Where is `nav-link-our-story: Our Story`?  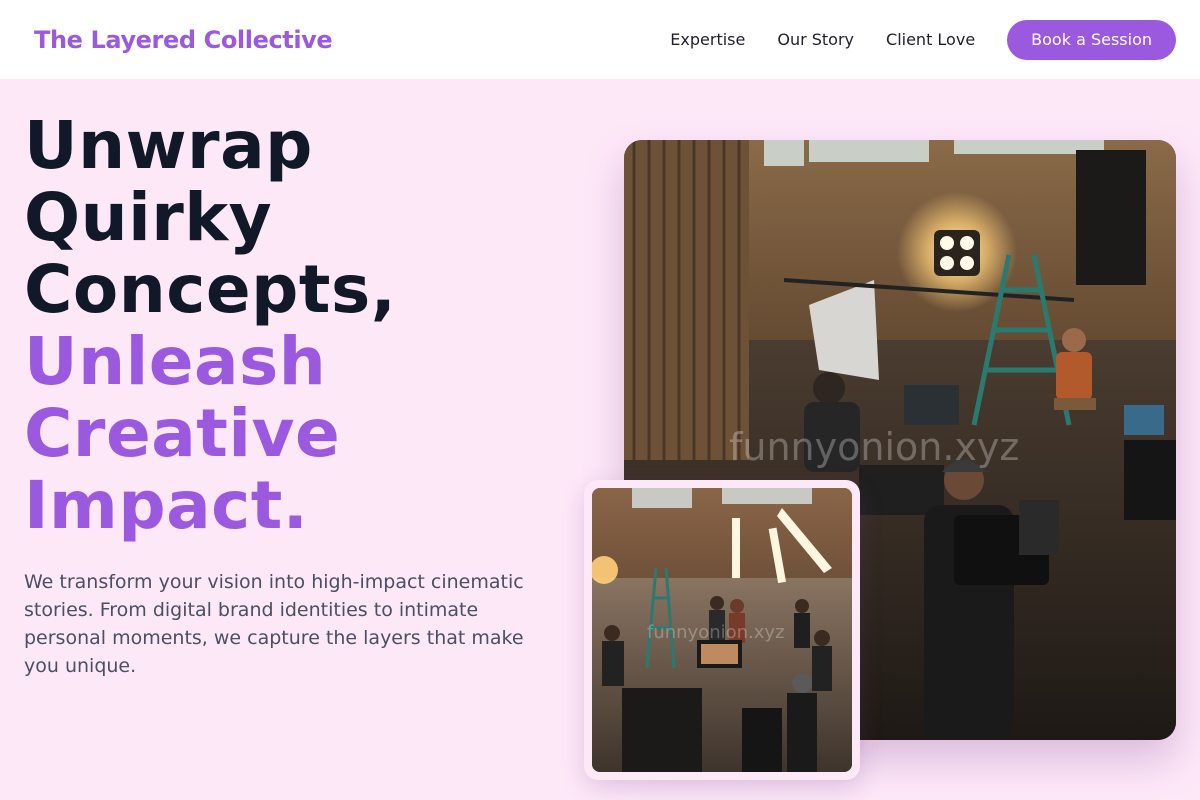 nav-link-our-story: Our Story is located at coordinates (815, 39).